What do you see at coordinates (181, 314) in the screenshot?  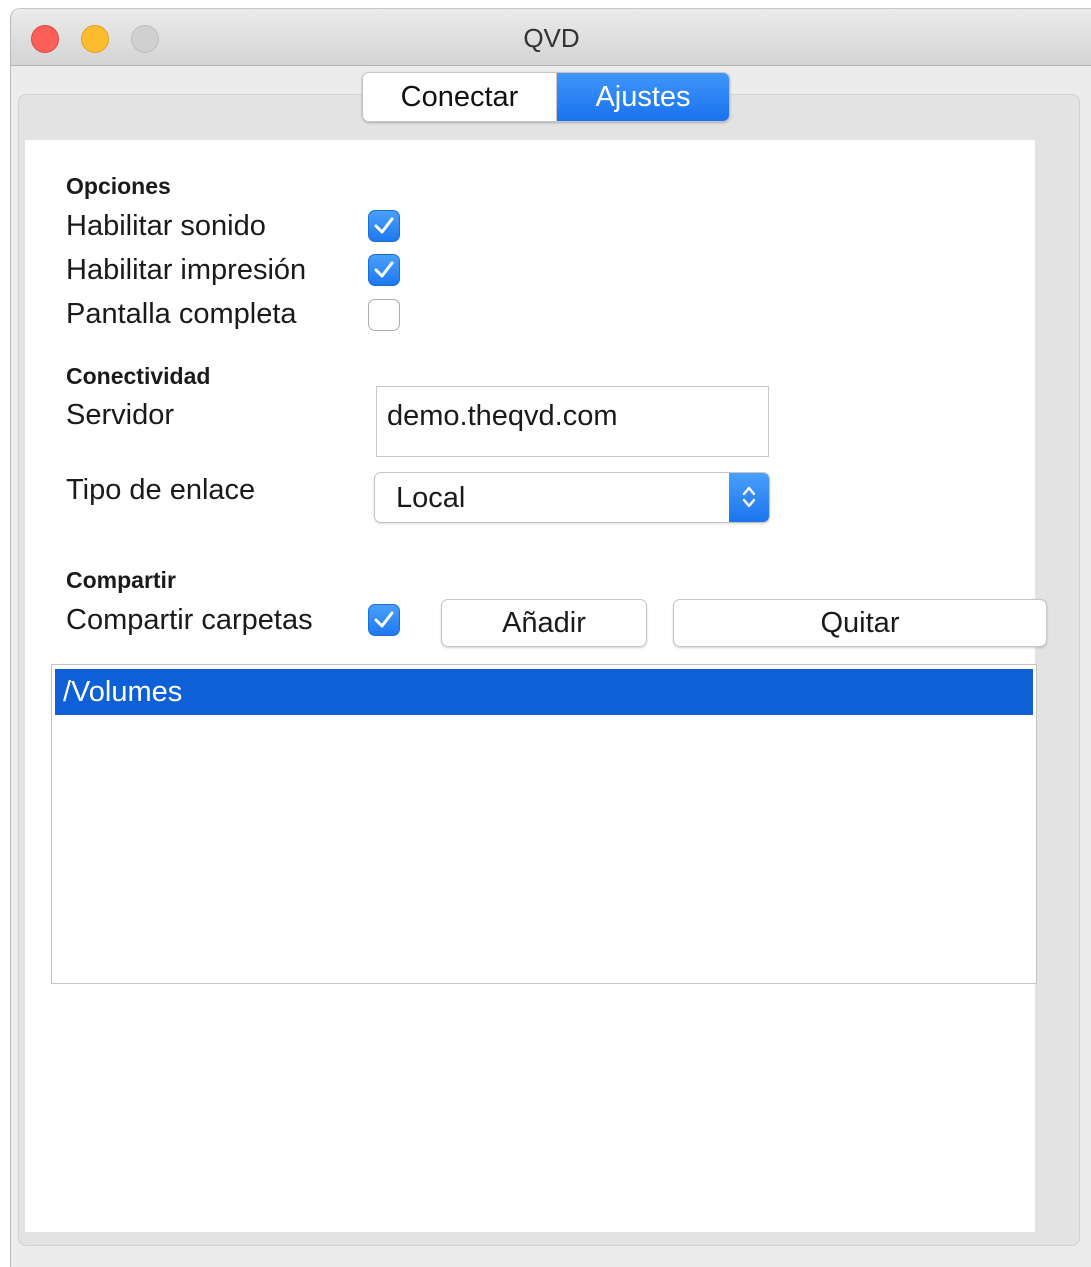 I see `fullscreen-label: Pantalla completa` at bounding box center [181, 314].